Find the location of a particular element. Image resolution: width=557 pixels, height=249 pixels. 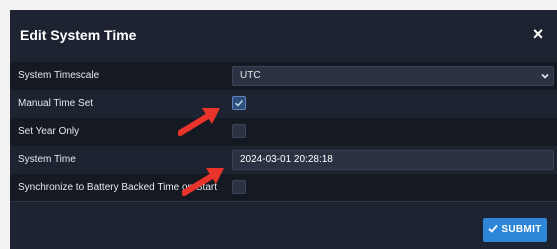

close-icon: × is located at coordinates (538, 34).